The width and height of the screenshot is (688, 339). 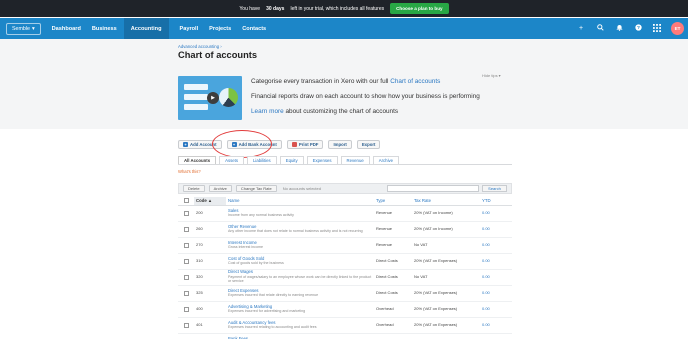 I want to click on col-type: Type, so click(x=393, y=201).